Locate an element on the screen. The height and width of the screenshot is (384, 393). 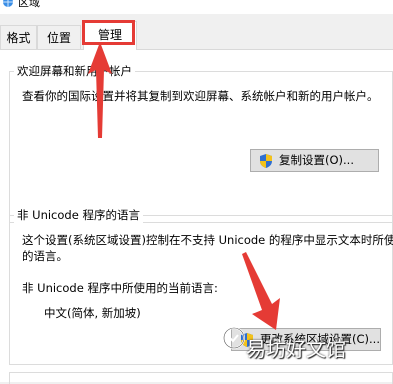
current-language-label: 非 Unicode 程序中所使用的当前语言: is located at coordinates (120, 288).